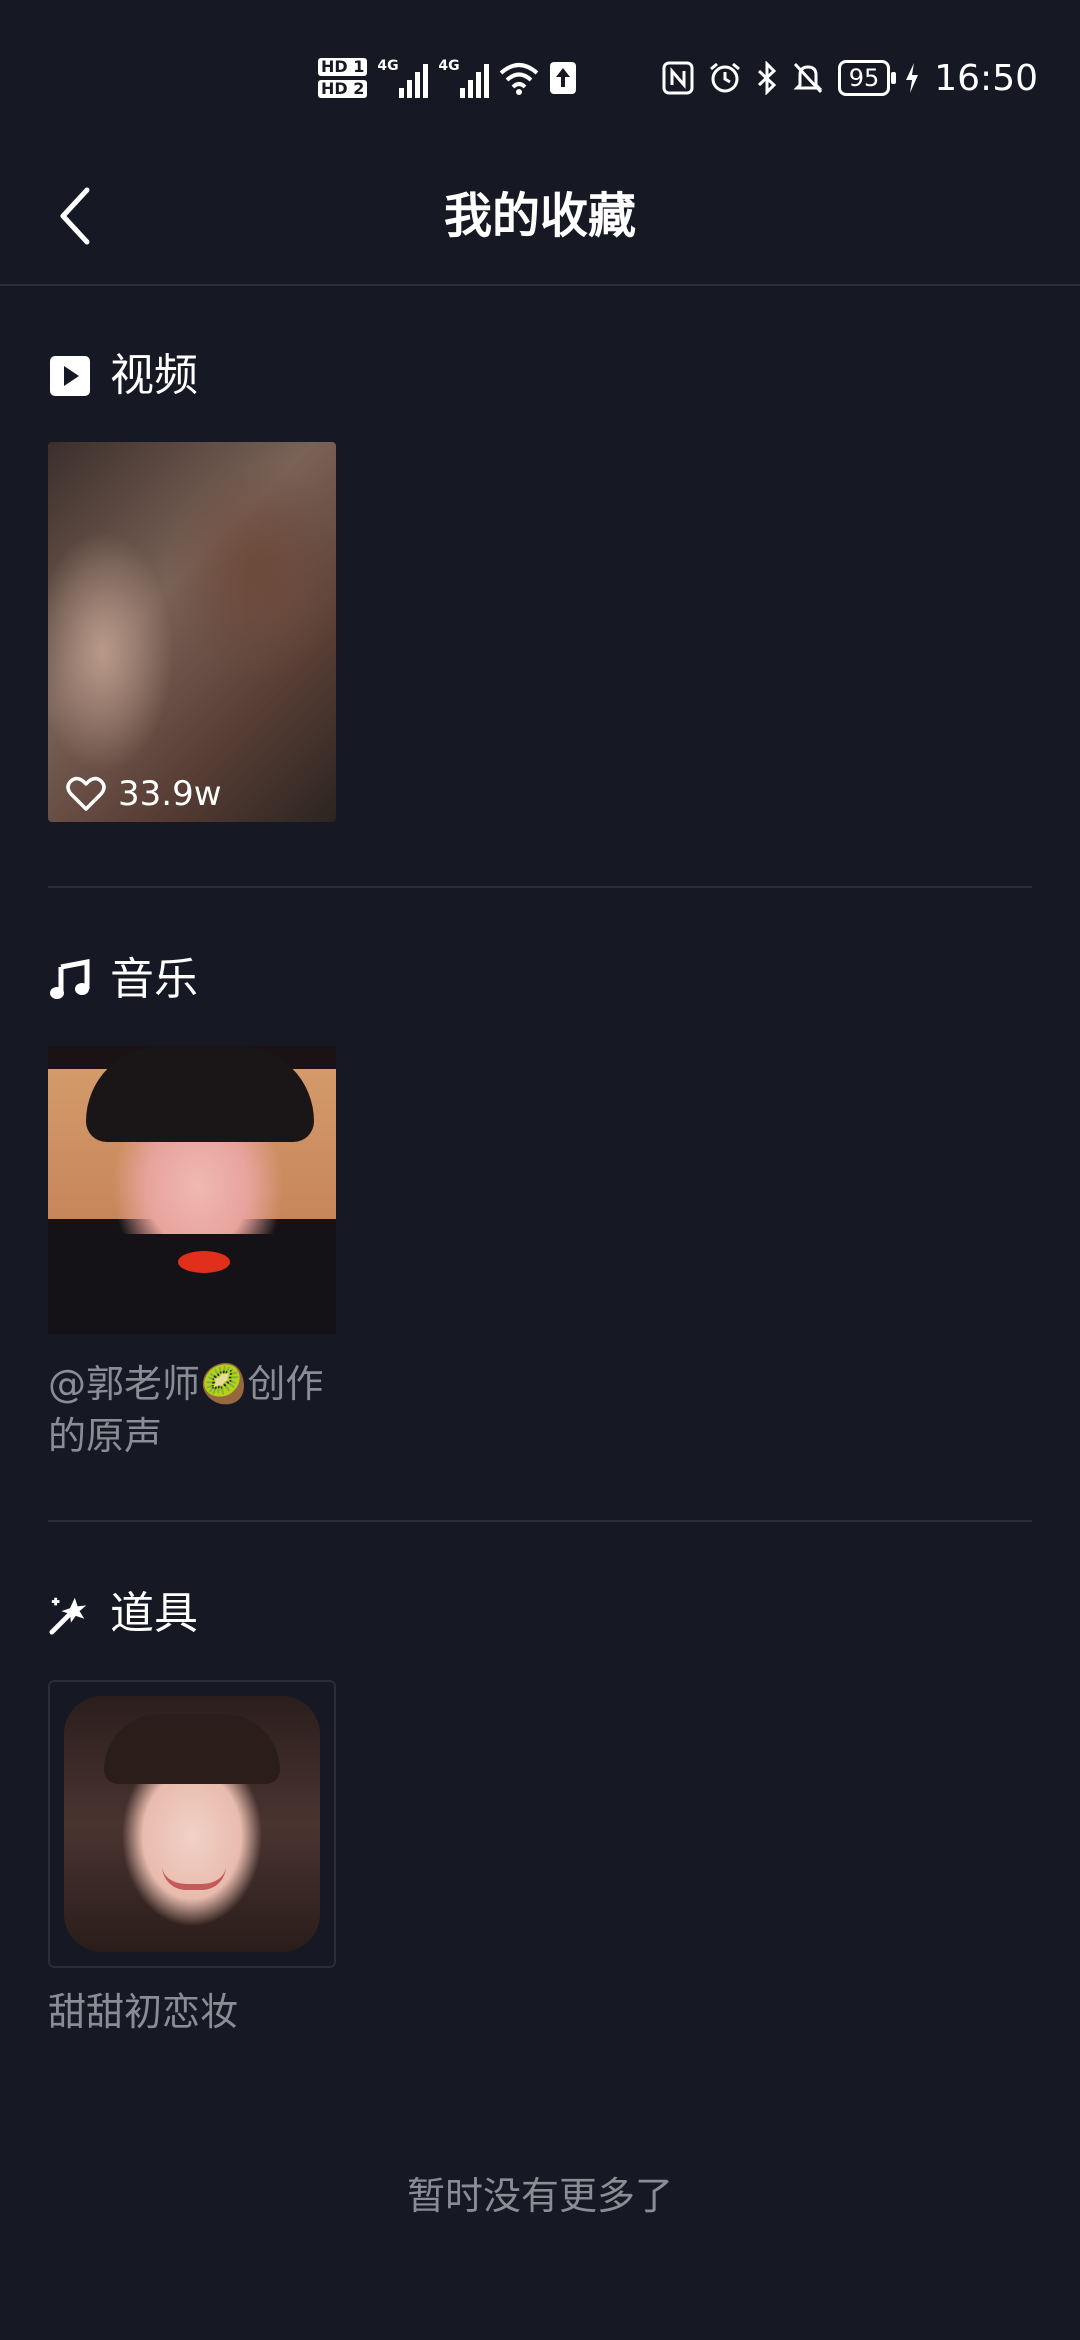 The width and height of the screenshot is (1080, 2340). Describe the element at coordinates (986, 78) in the screenshot. I see `clock: 16:50` at that location.